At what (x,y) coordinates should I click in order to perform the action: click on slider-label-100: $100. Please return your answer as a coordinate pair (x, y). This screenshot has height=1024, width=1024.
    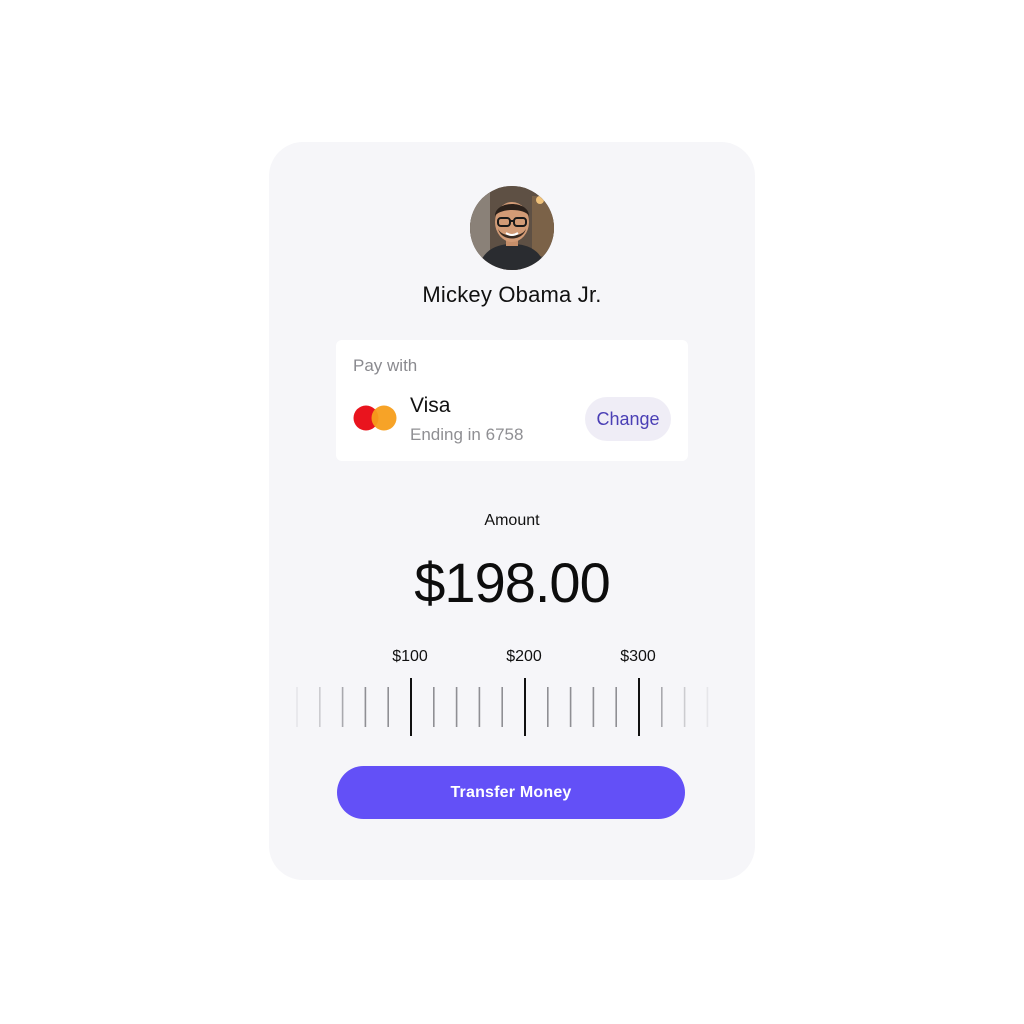
    Looking at the image, I should click on (410, 656).